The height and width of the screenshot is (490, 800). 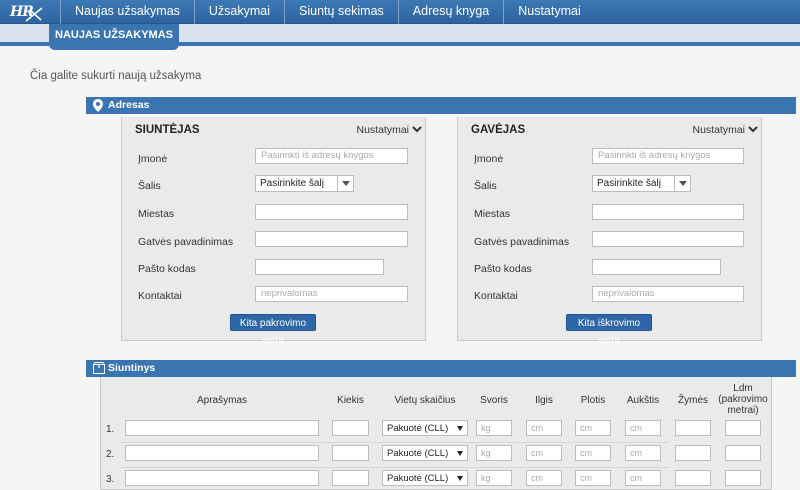 What do you see at coordinates (186, 242) in the screenshot?
I see `sender-street-label: Gatvės pavadinimas` at bounding box center [186, 242].